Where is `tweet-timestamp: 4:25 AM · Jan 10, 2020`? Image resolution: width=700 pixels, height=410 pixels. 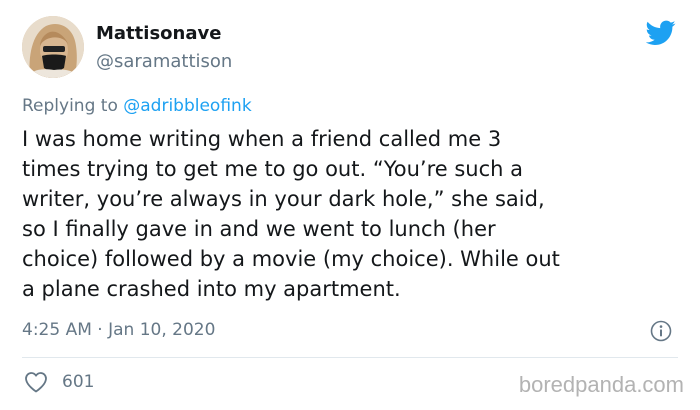
tweet-timestamp: 4:25 AM · Jan 10, 2020 is located at coordinates (118, 330).